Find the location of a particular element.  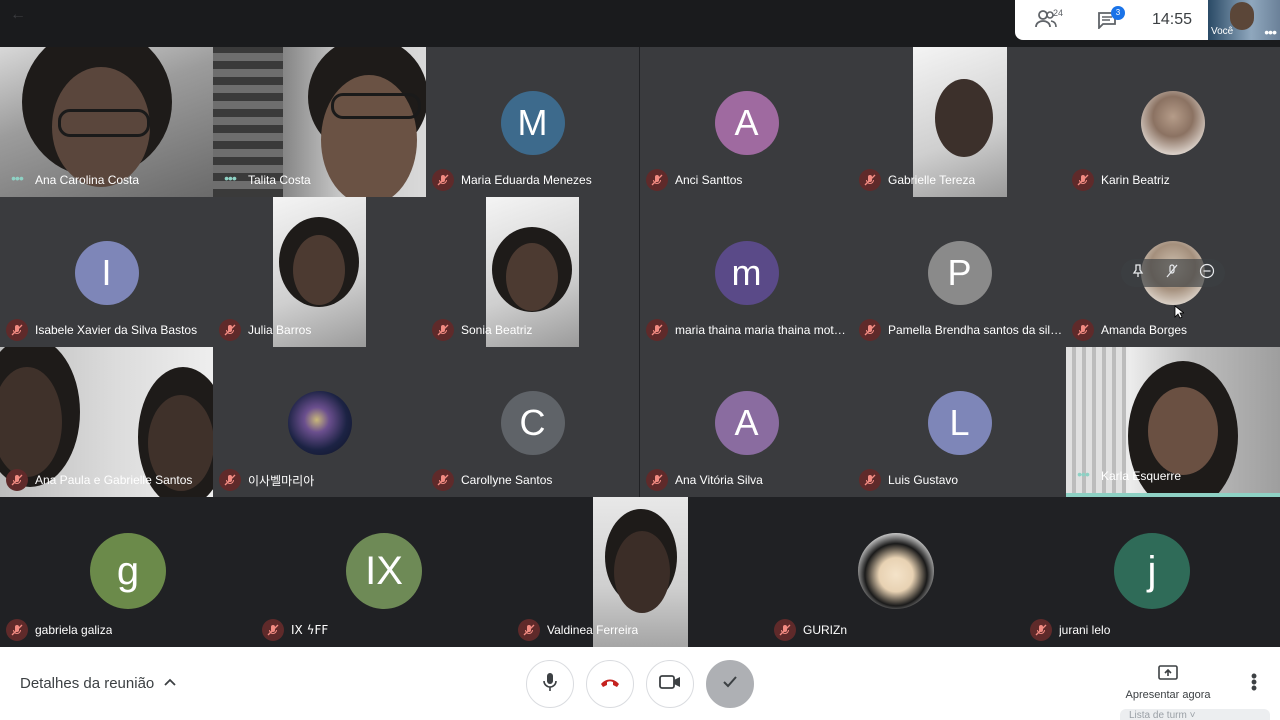

participant-tile: GURIZn is located at coordinates (896, 572).